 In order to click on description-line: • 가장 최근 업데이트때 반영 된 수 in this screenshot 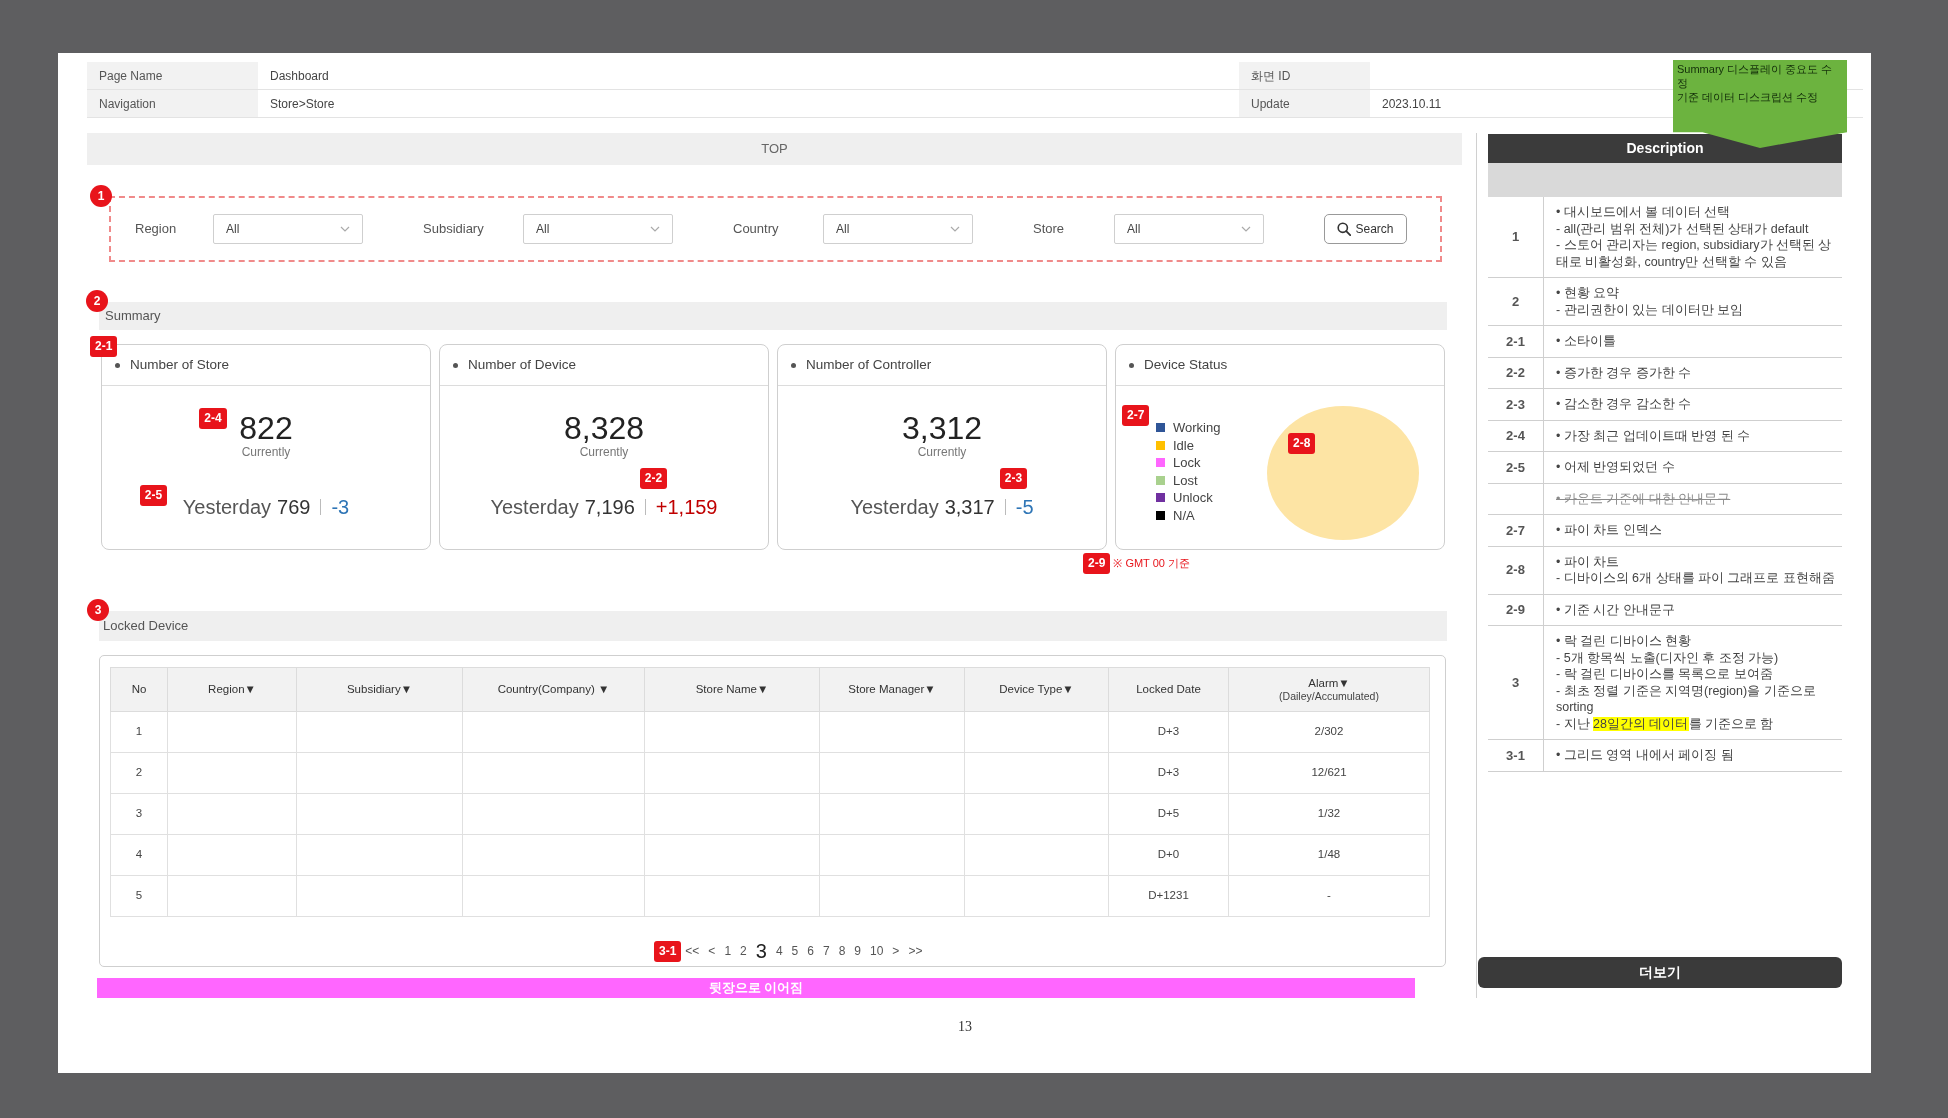, I will do `click(1654, 435)`.